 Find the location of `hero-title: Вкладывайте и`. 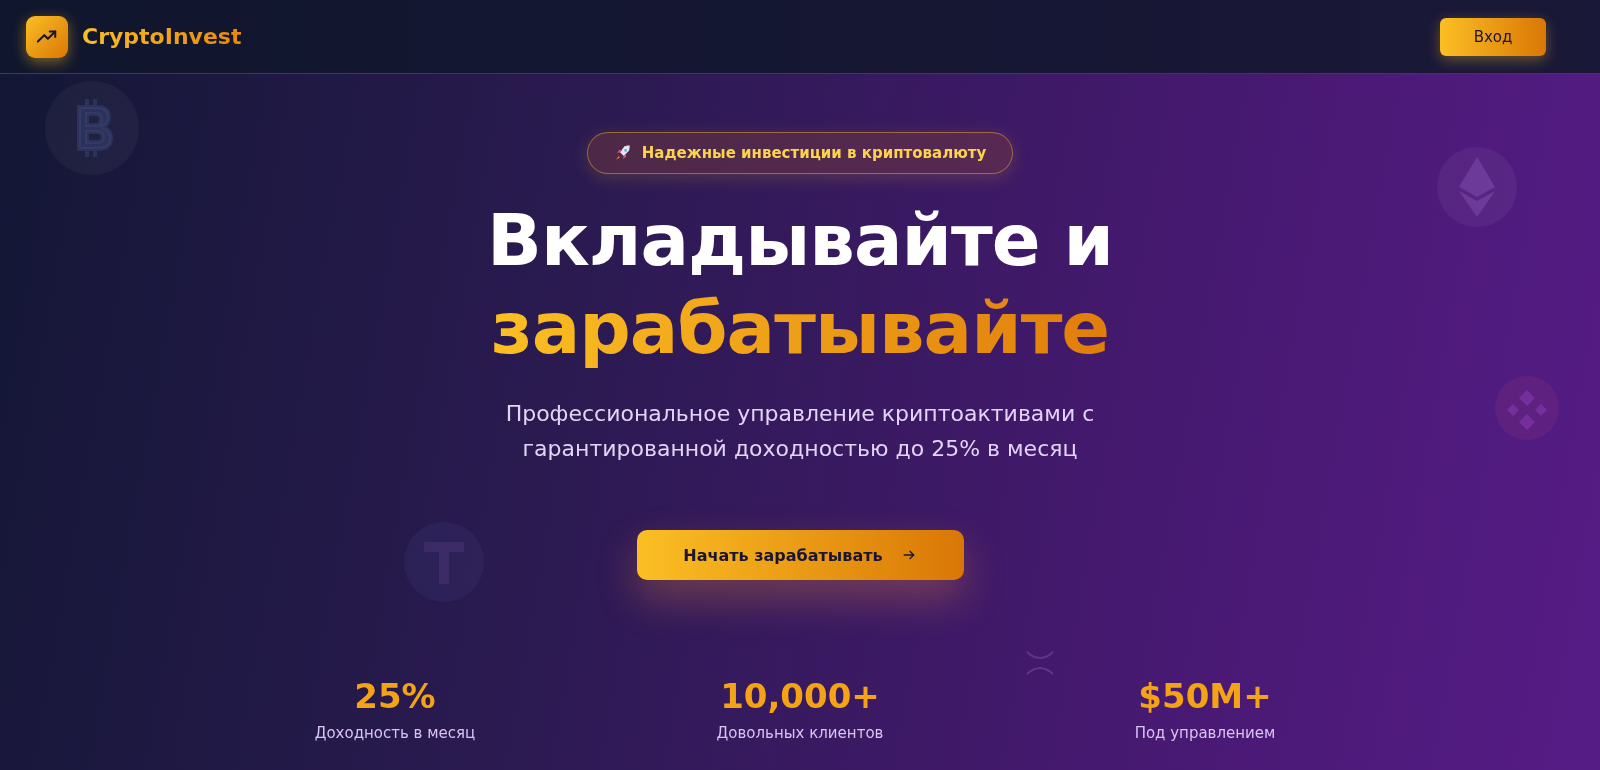

hero-title: Вкладывайте и is located at coordinates (800, 240).